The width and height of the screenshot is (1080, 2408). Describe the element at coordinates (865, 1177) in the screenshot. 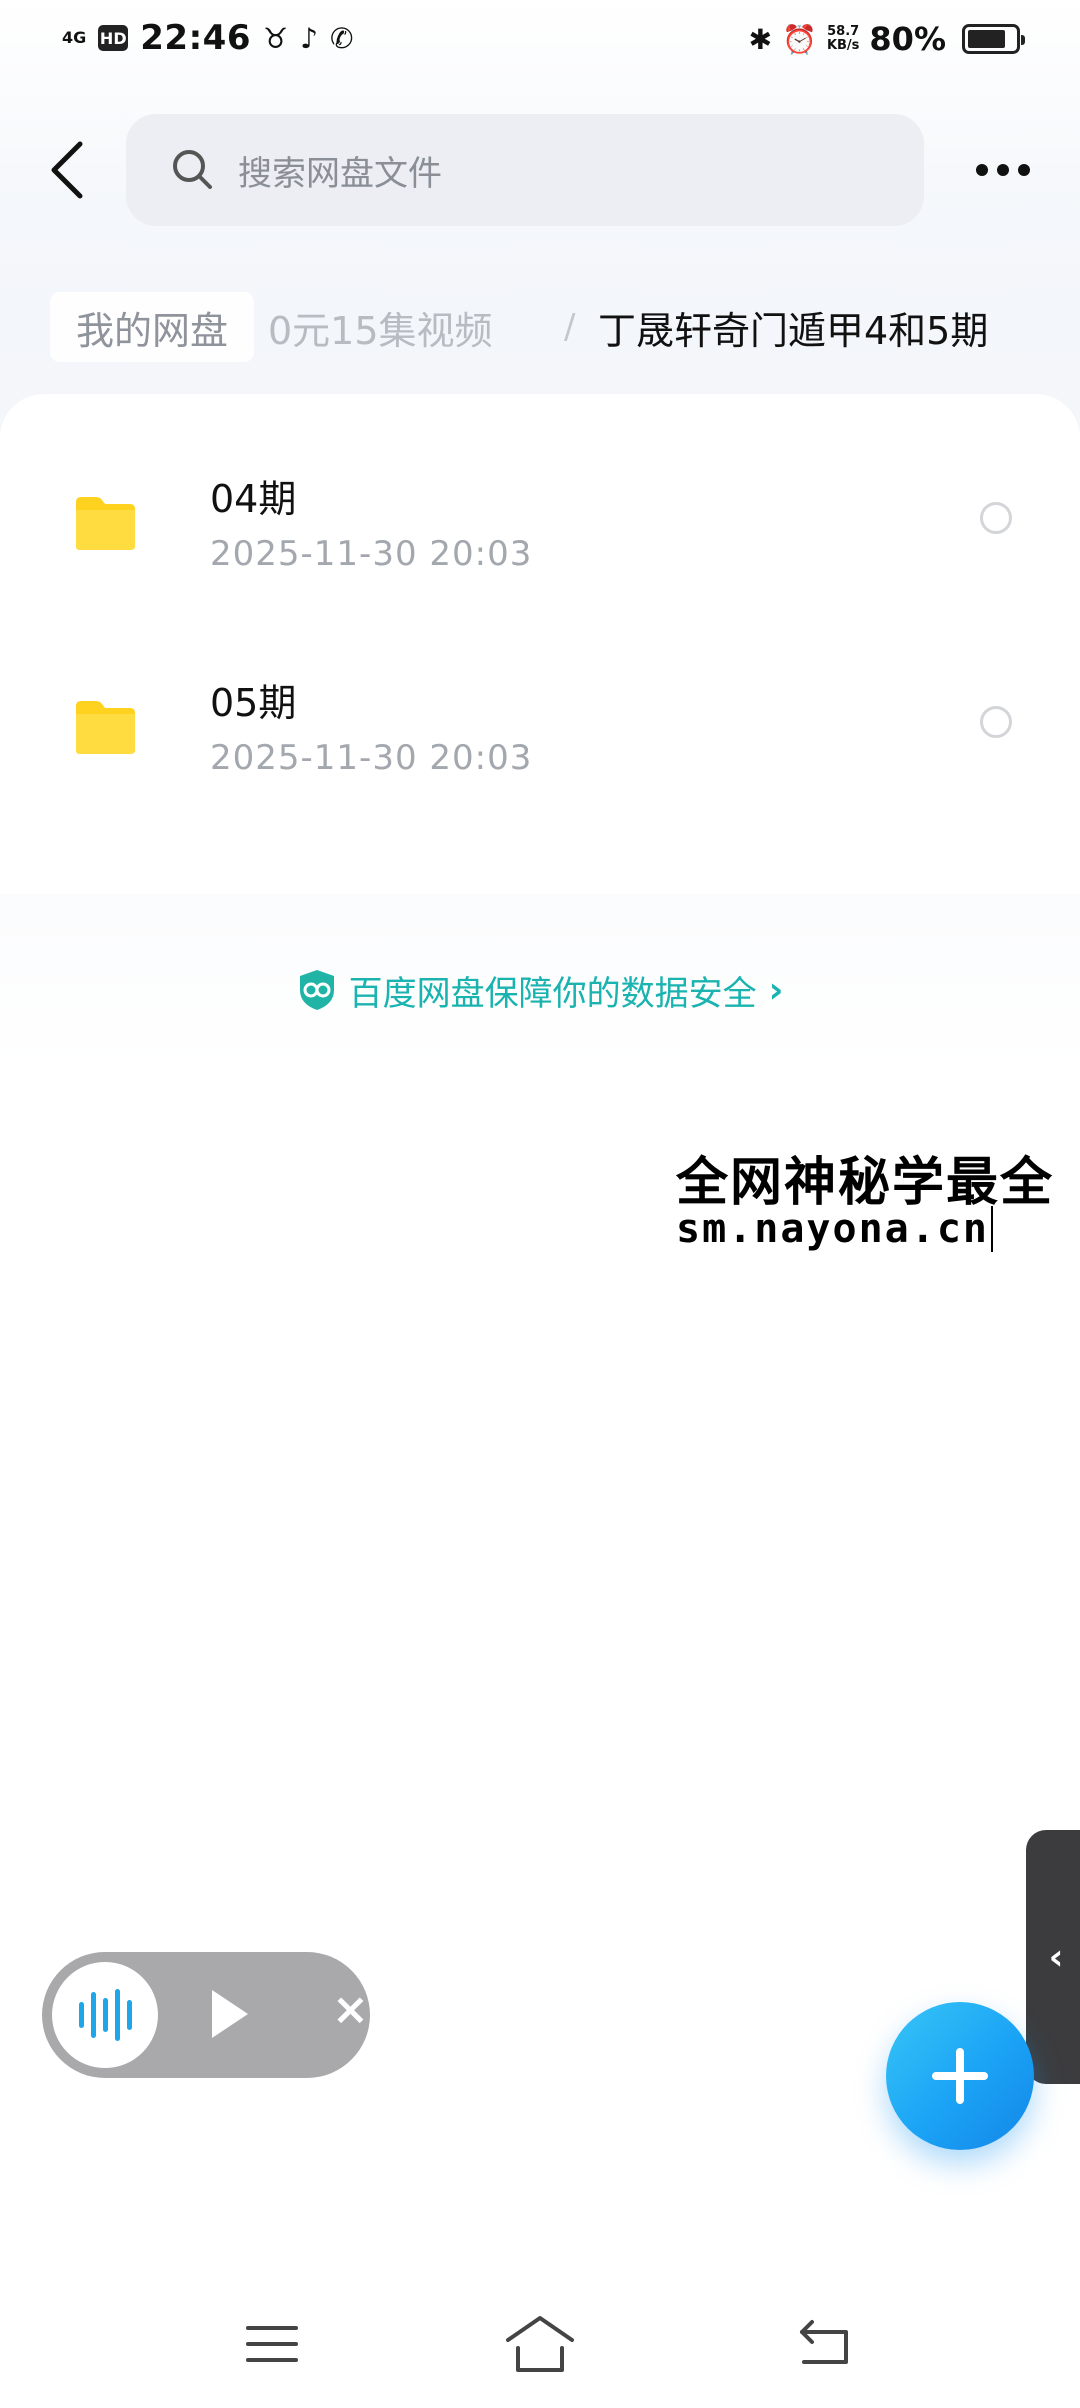

I see `watermark-title: 全网神秘学最全` at that location.